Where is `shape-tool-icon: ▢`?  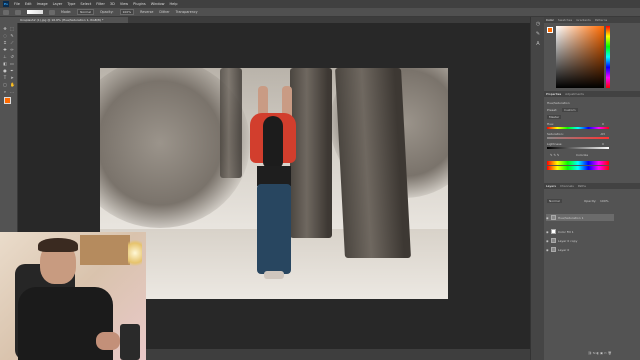
shape-tool-icon: ▢ is located at coordinates (5, 85).